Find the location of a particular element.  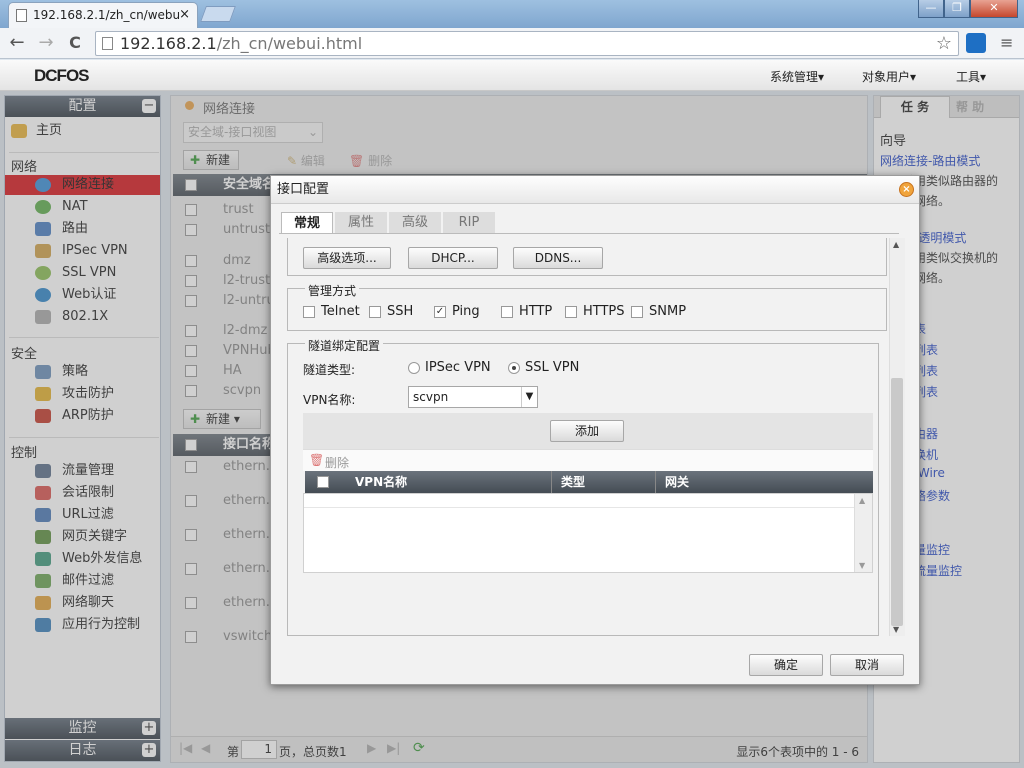

vpn-name-select: scvpn ▼ is located at coordinates (473, 397).